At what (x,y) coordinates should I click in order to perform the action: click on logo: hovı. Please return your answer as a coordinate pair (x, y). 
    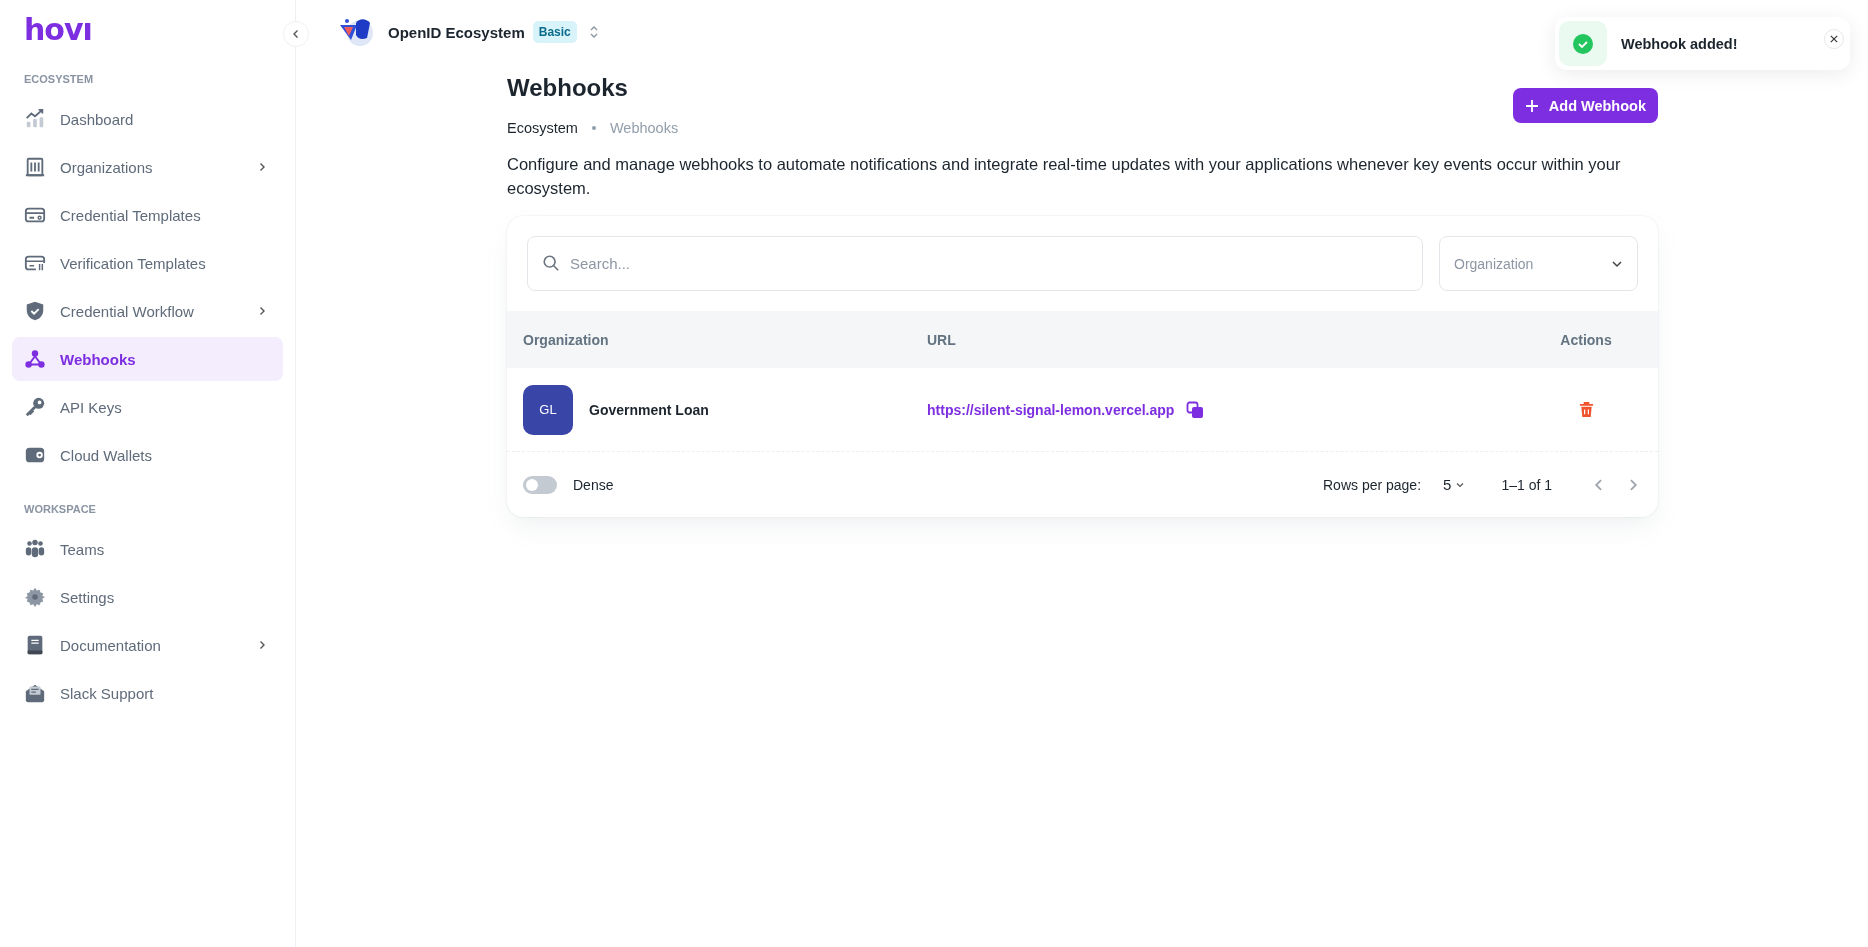
    Looking at the image, I should click on (58, 29).